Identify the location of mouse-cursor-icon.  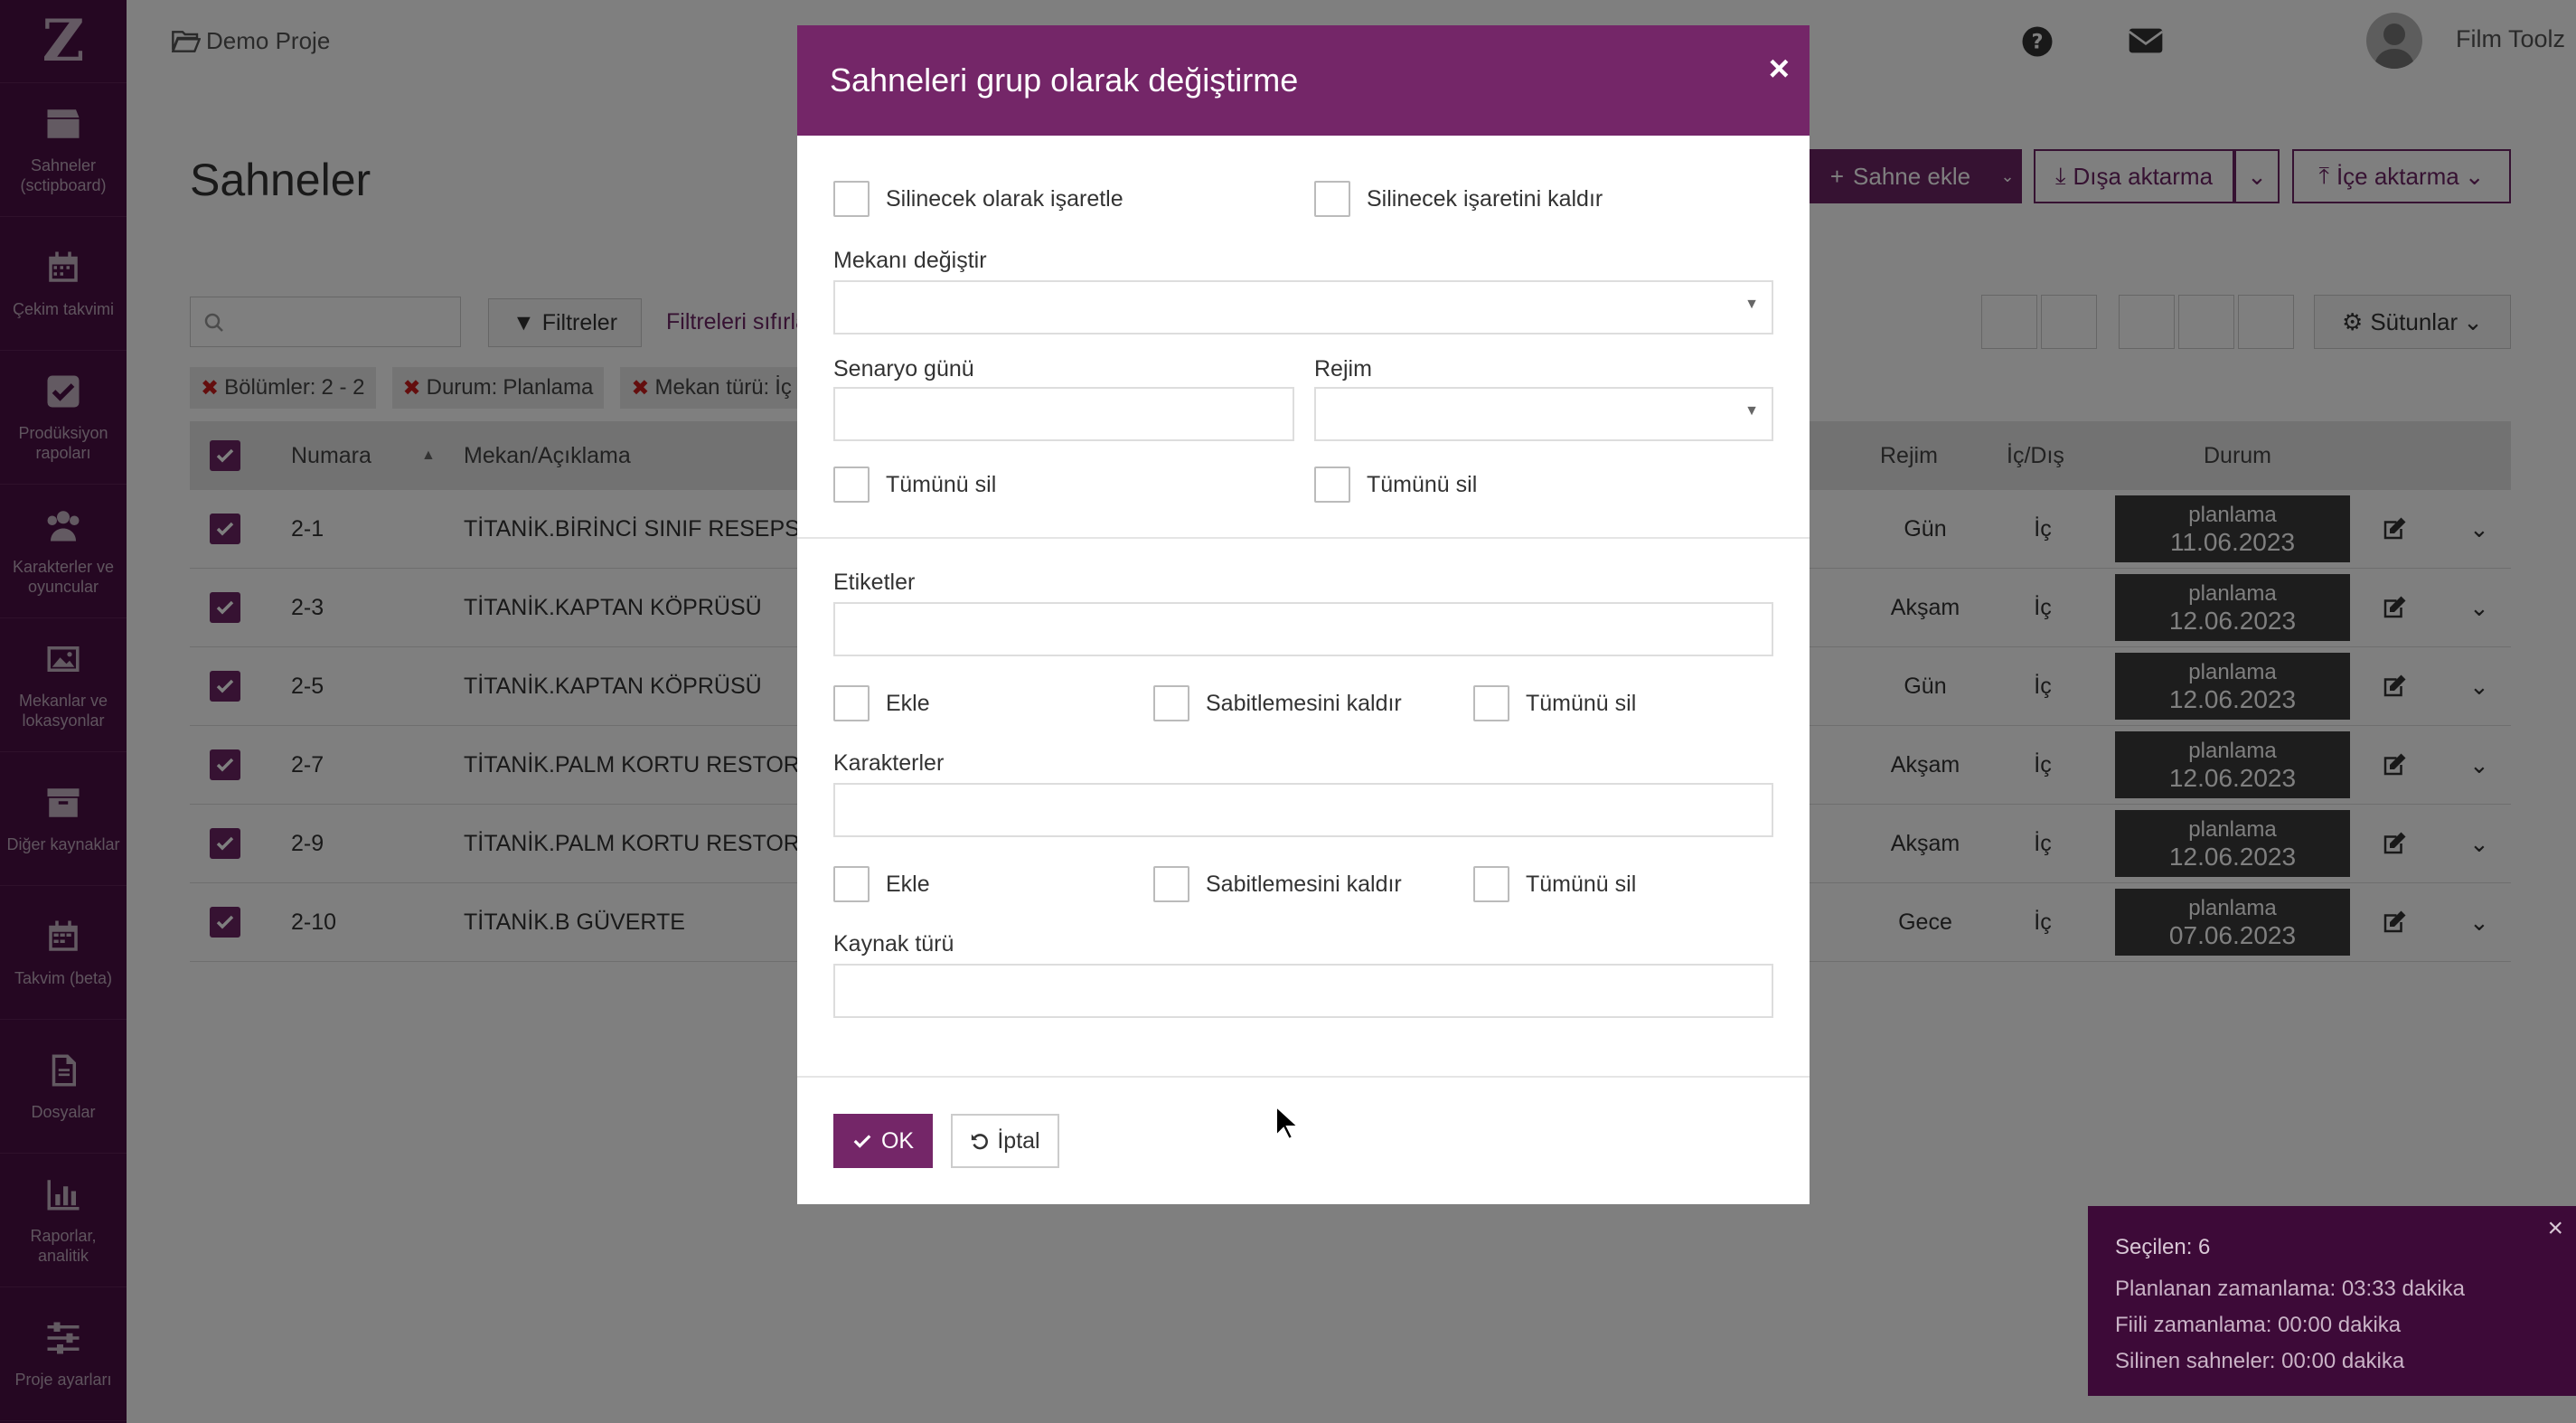
(1287, 1123).